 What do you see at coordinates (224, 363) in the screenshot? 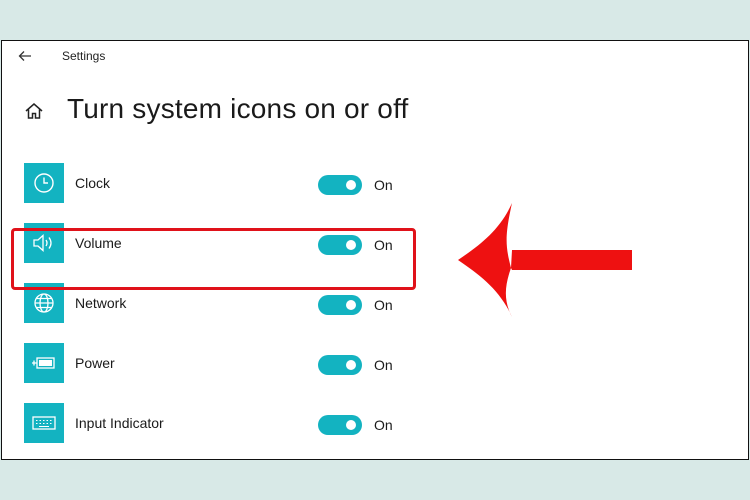
I see `setting-row-power: Power On` at bounding box center [224, 363].